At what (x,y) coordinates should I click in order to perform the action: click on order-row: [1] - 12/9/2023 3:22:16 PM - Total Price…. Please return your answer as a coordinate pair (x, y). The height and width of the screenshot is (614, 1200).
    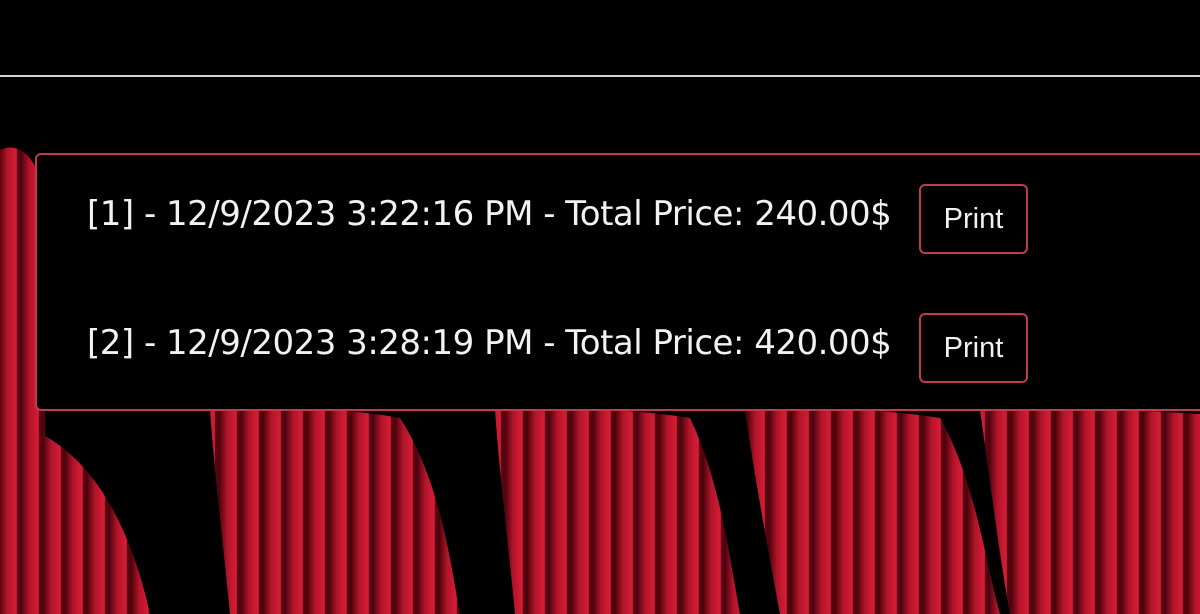
    Looking at the image, I should click on (557, 219).